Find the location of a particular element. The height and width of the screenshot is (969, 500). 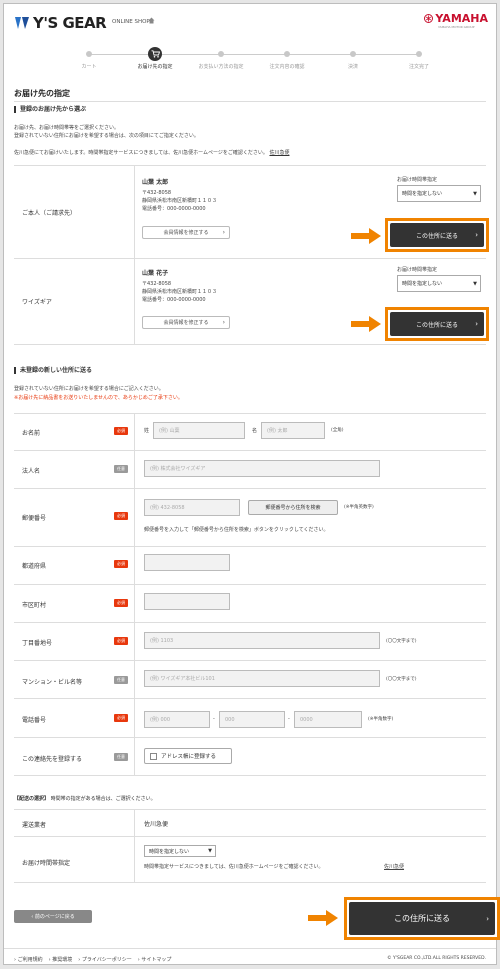

yamaha-word: YAMAHA is located at coordinates (461, 18).